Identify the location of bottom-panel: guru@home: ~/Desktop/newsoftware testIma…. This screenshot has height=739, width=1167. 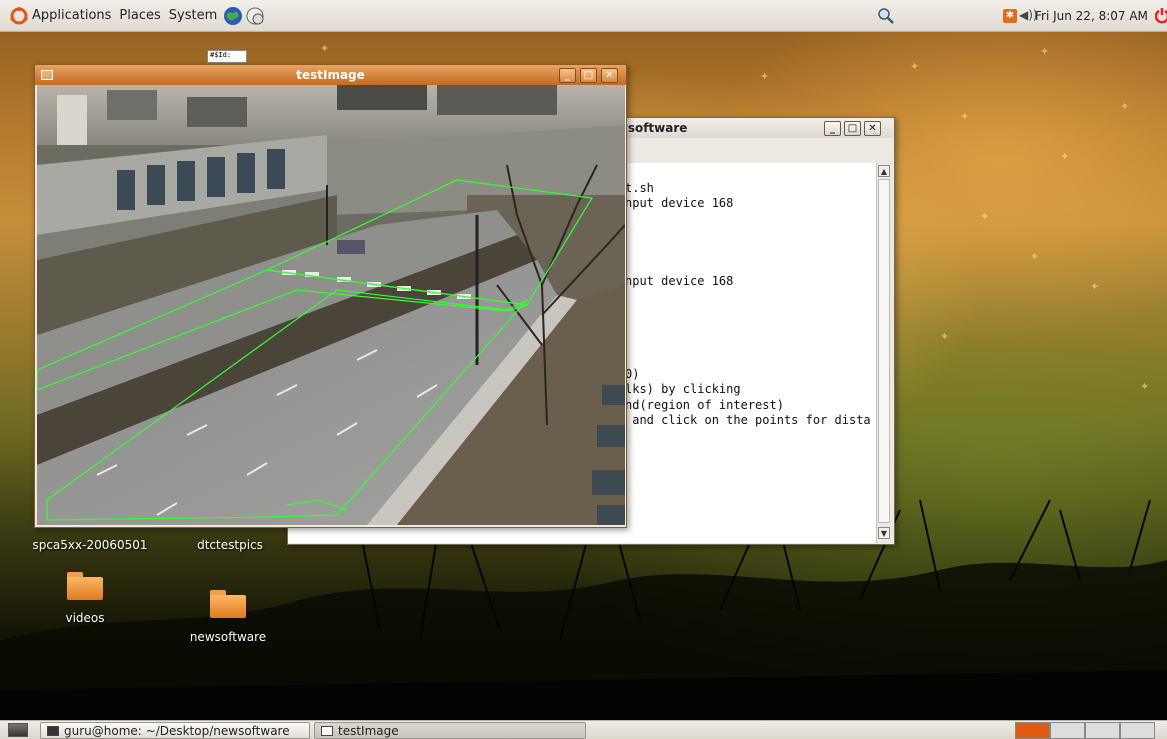
(583, 729).